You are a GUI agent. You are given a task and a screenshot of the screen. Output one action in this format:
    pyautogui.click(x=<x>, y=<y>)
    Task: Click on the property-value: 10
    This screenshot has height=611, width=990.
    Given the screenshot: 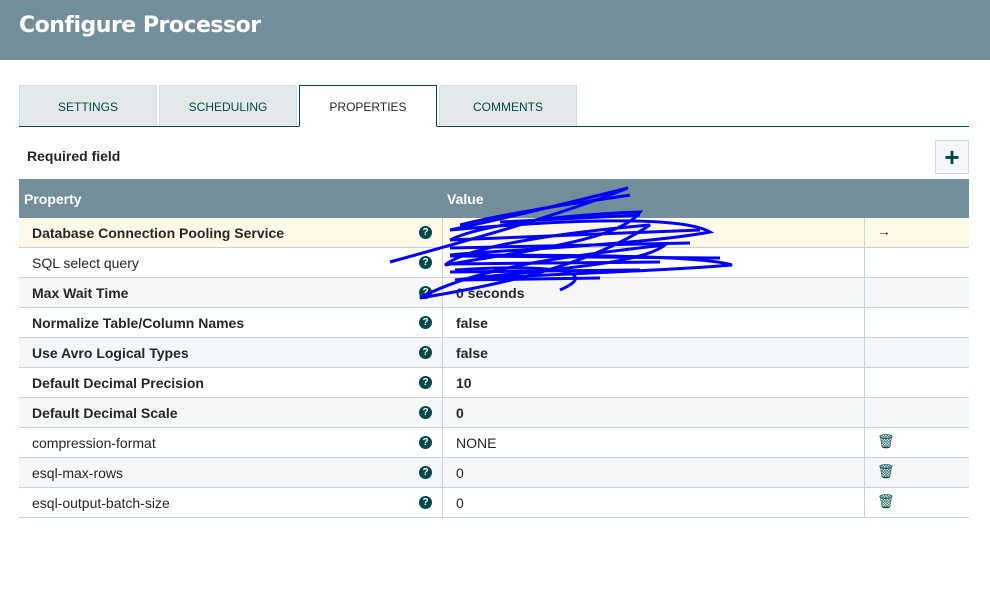 What is the action you would take?
    pyautogui.click(x=653, y=382)
    